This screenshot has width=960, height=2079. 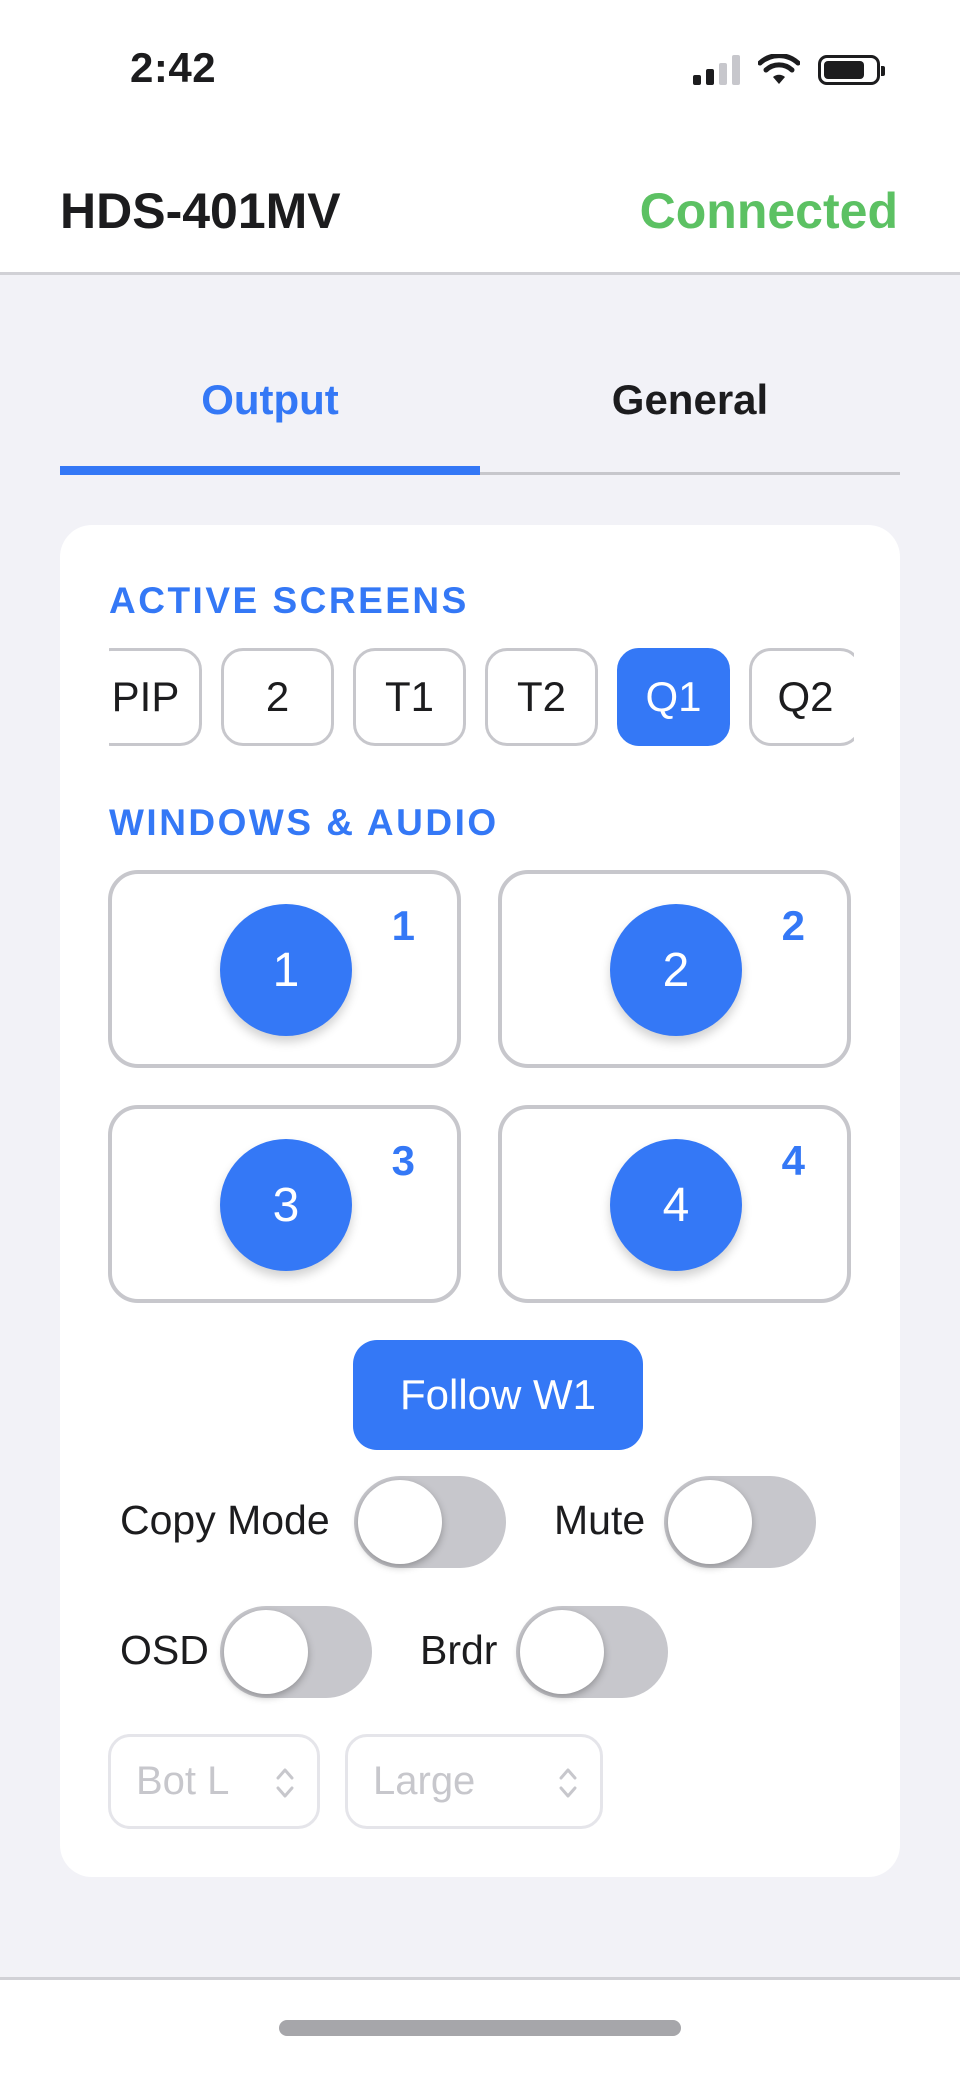 I want to click on tab-bar: Output General, so click(x=480, y=412).